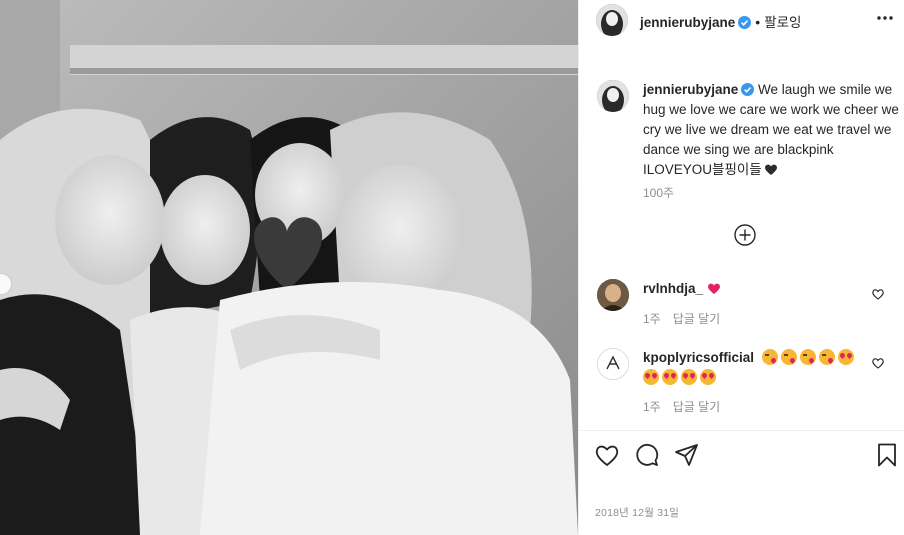 The height and width of the screenshot is (535, 904). I want to click on commenter-username: kpoplyricsofficial, so click(698, 357).